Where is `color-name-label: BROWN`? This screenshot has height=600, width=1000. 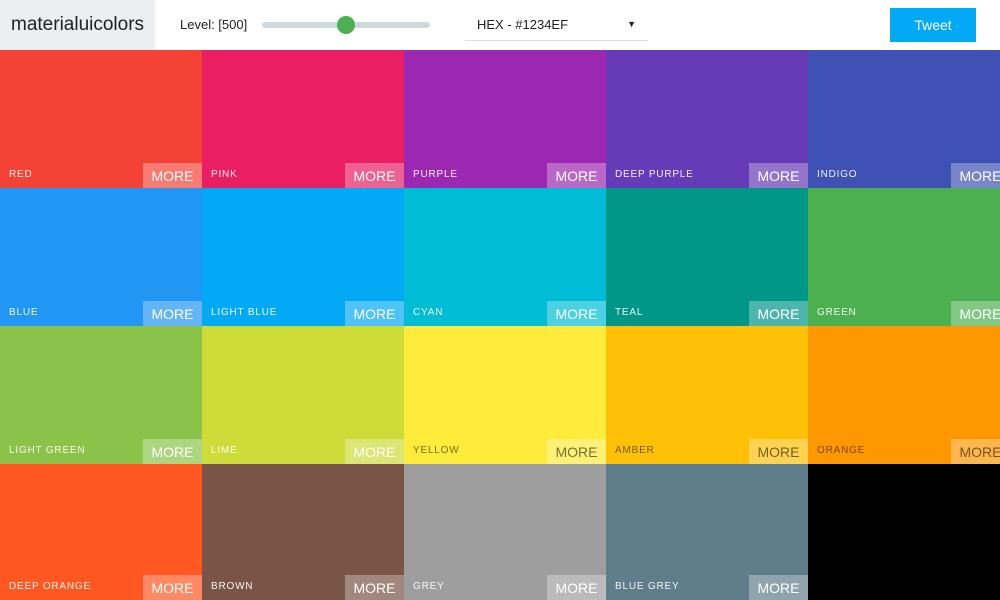
color-name-label: BROWN is located at coordinates (232, 586).